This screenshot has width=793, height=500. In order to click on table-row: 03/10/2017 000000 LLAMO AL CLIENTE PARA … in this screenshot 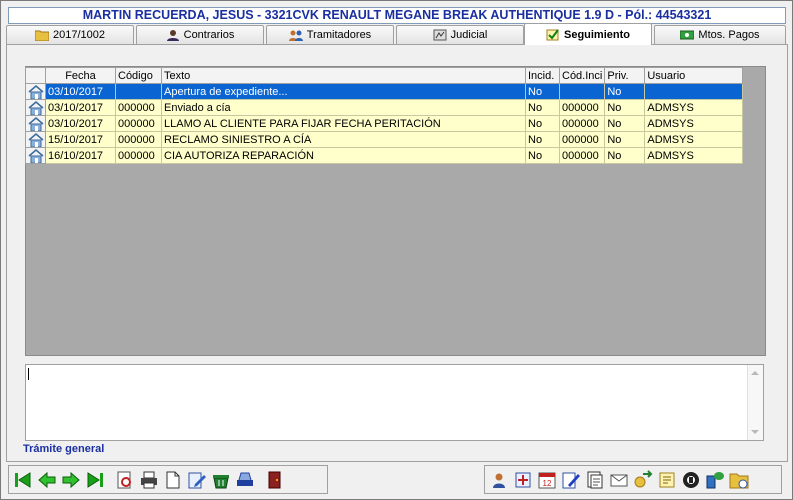, I will do `click(384, 123)`.